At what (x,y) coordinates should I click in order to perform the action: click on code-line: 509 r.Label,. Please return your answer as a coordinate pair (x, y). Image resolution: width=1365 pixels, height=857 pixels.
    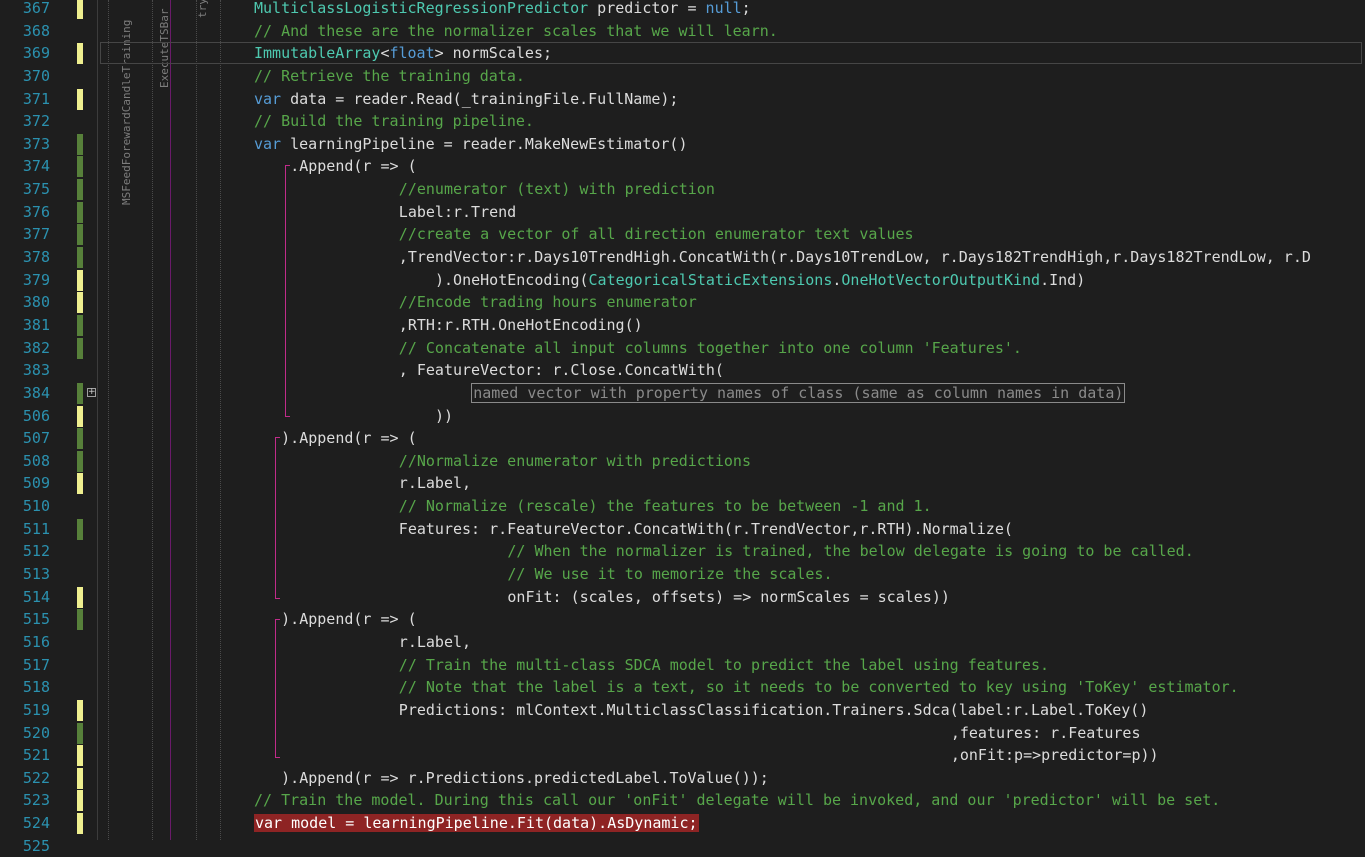
    Looking at the image, I should click on (682, 483).